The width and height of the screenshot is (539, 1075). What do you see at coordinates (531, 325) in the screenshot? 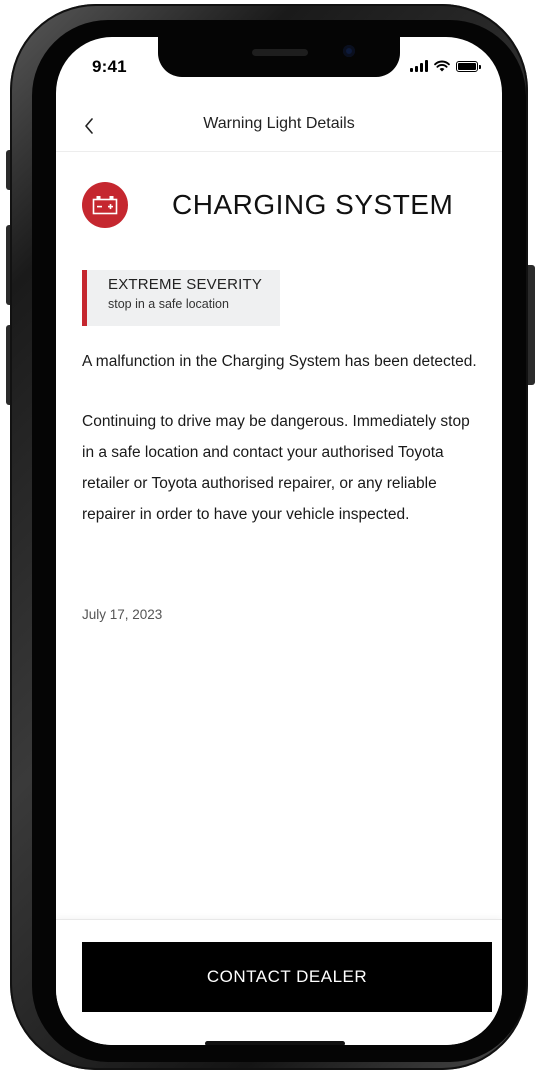
I see `power-button` at bounding box center [531, 325].